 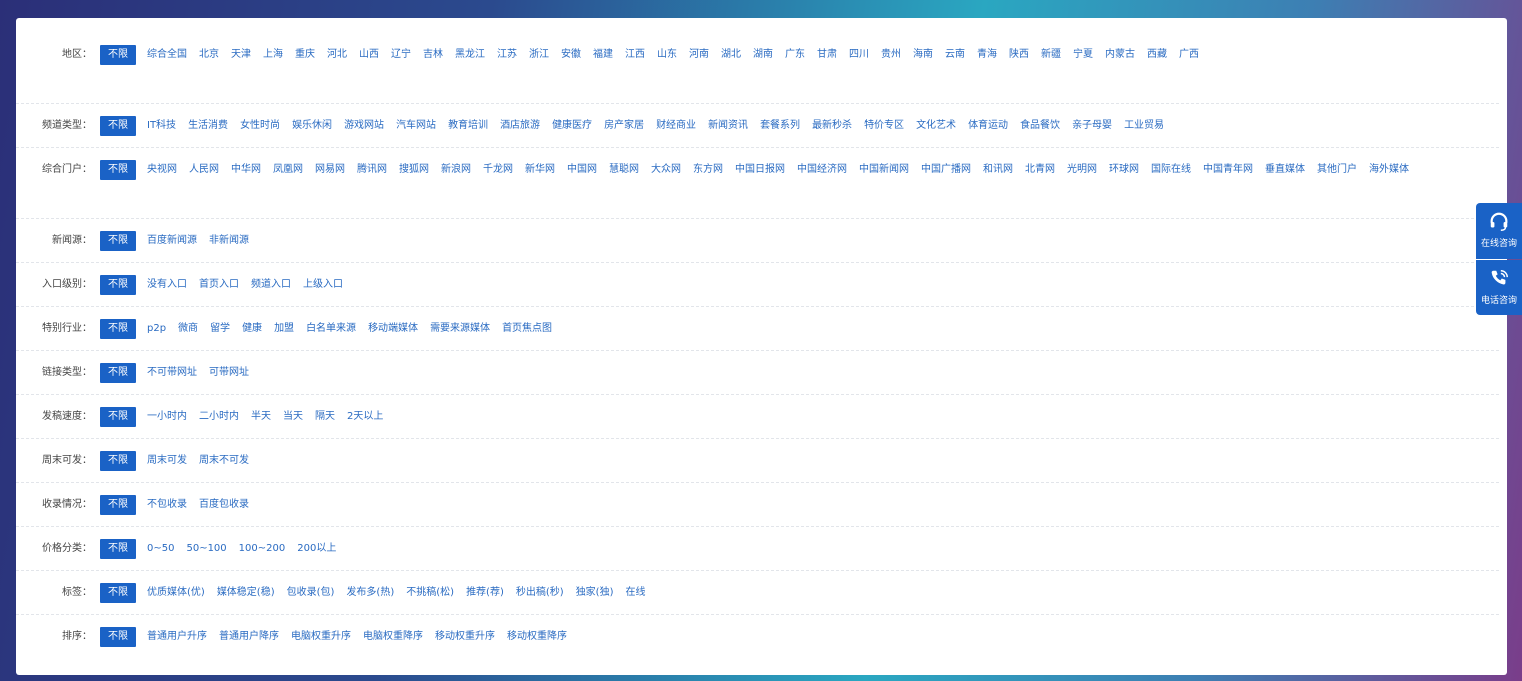 I want to click on filter-option: 慧聪网, so click(x=624, y=170).